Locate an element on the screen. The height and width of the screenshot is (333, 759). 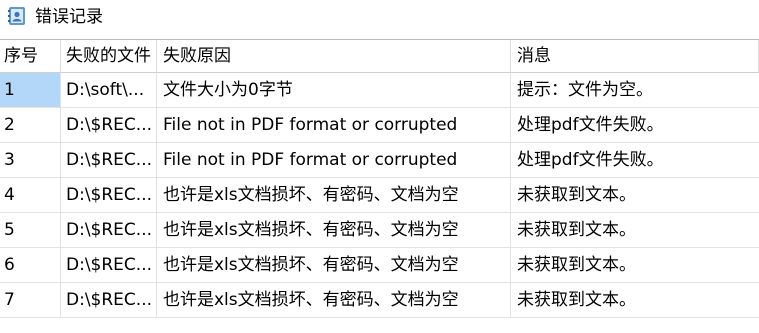
cell-index: 4 is located at coordinates (30, 195).